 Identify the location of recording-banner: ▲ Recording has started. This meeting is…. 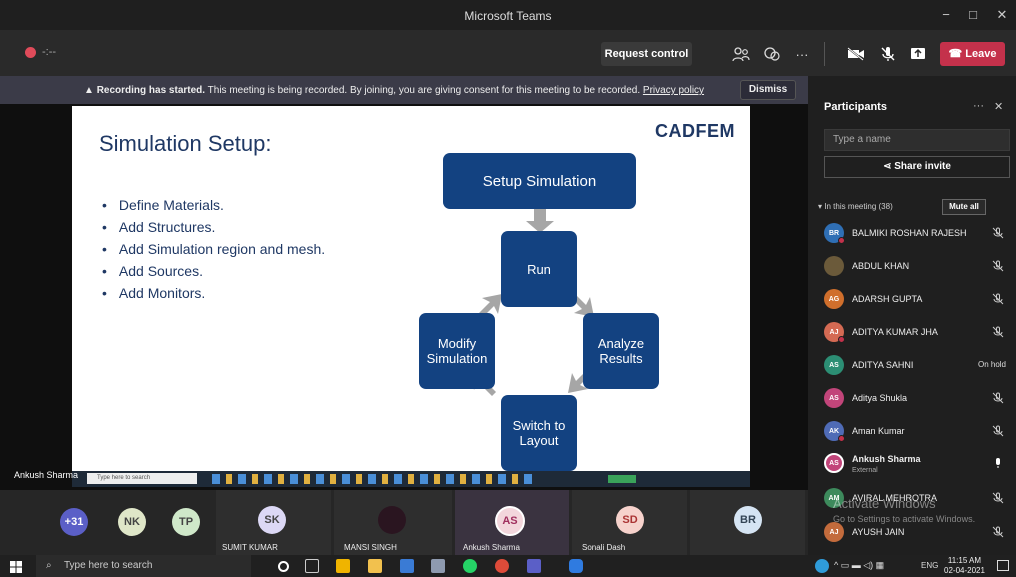
(404, 90).